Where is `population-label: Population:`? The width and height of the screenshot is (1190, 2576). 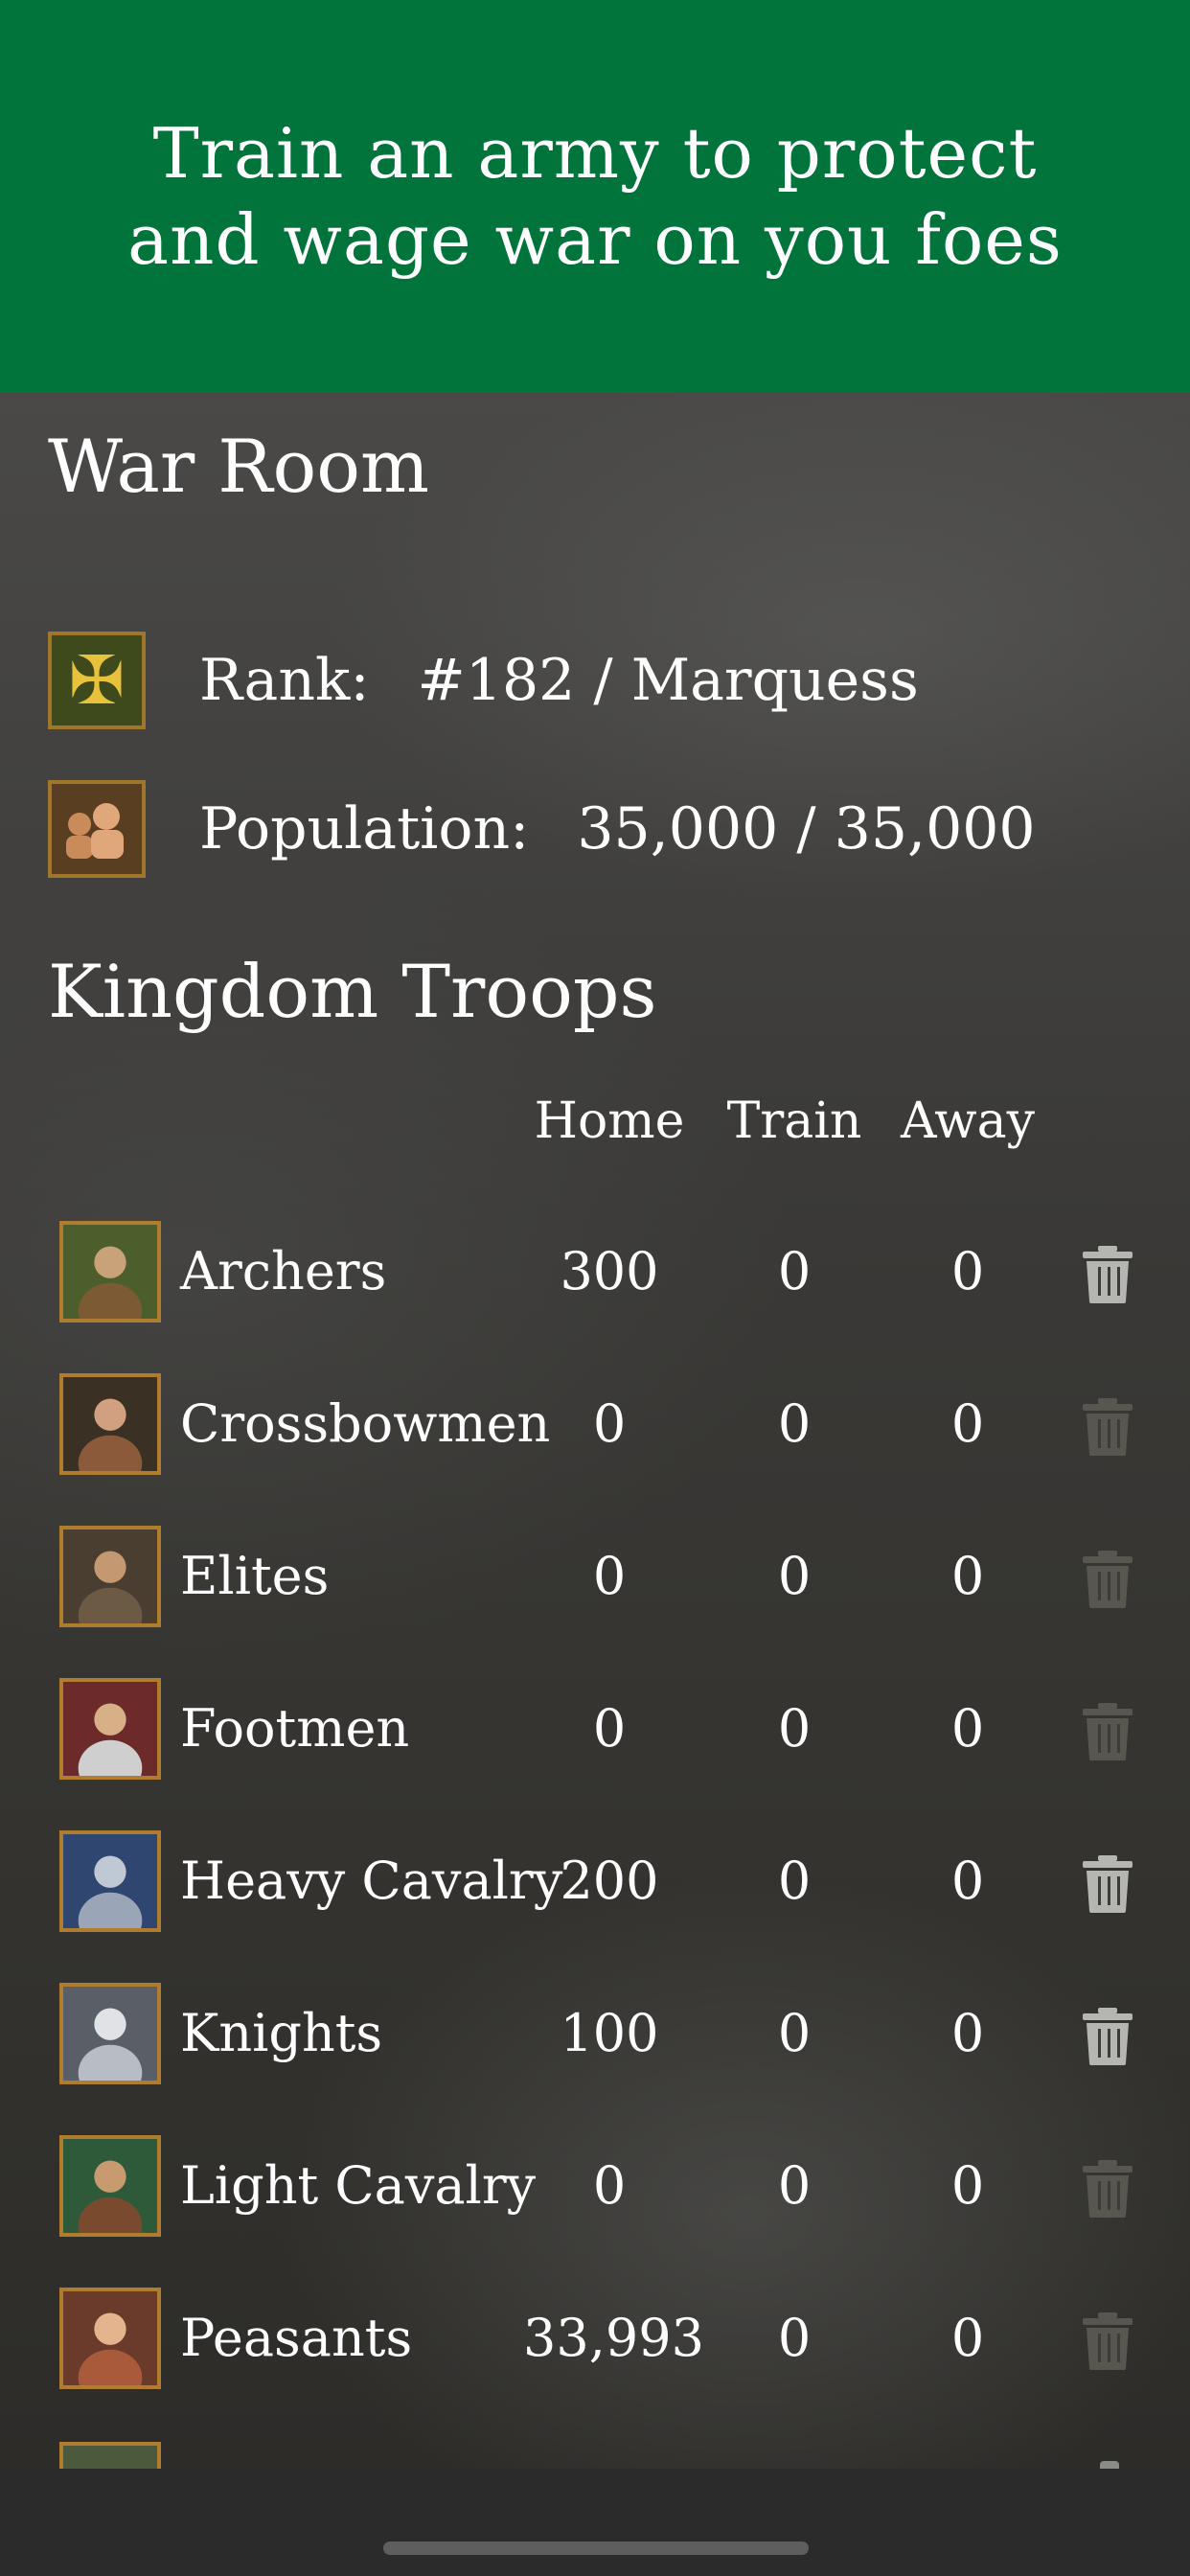 population-label: Population: is located at coordinates (365, 828).